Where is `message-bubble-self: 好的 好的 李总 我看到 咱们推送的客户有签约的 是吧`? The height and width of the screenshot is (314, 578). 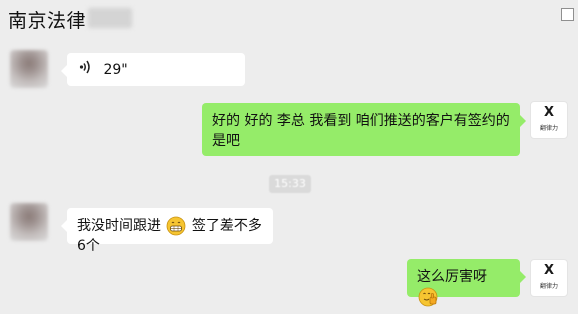
message-bubble-self: 好的 好的 李总 我看到 咱们推送的客户有签约的 是吧 is located at coordinates (364, 129).